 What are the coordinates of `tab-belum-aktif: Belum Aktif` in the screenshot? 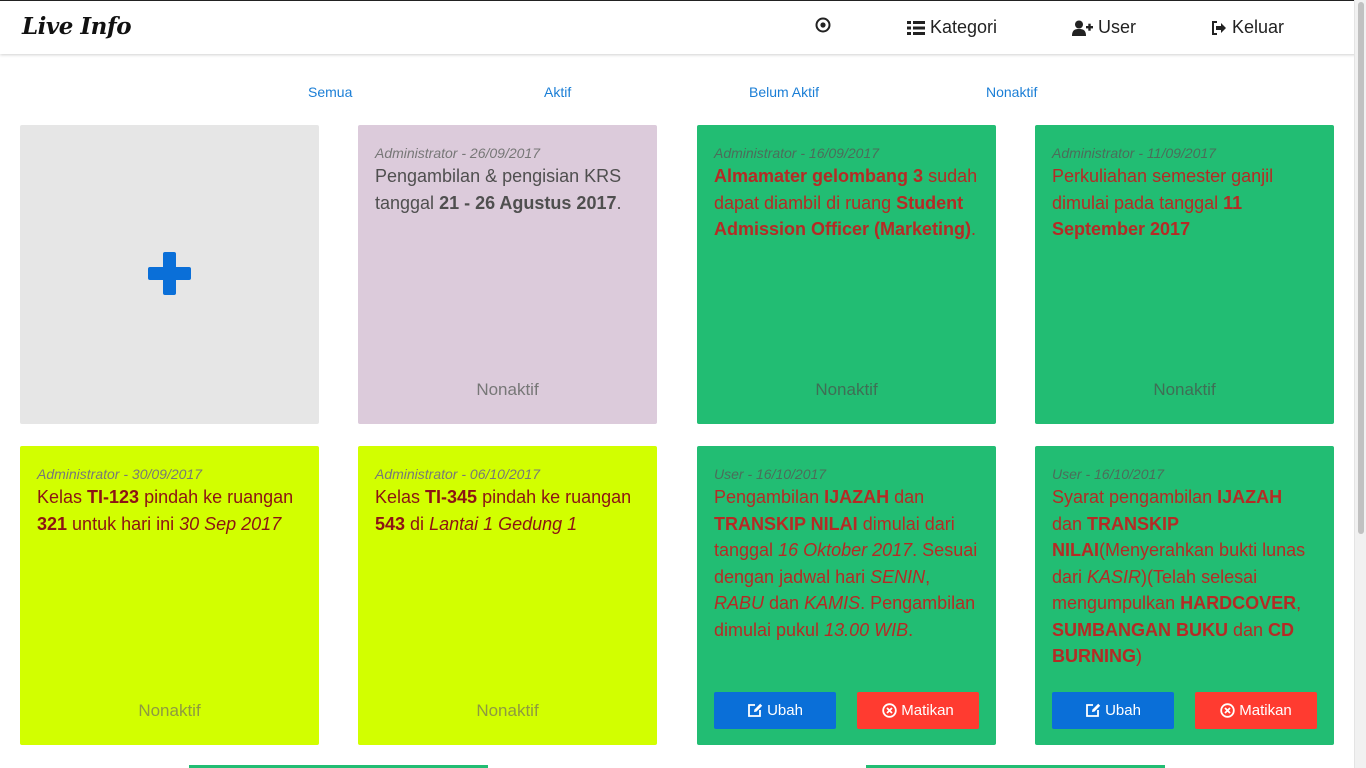 It's located at (784, 92).